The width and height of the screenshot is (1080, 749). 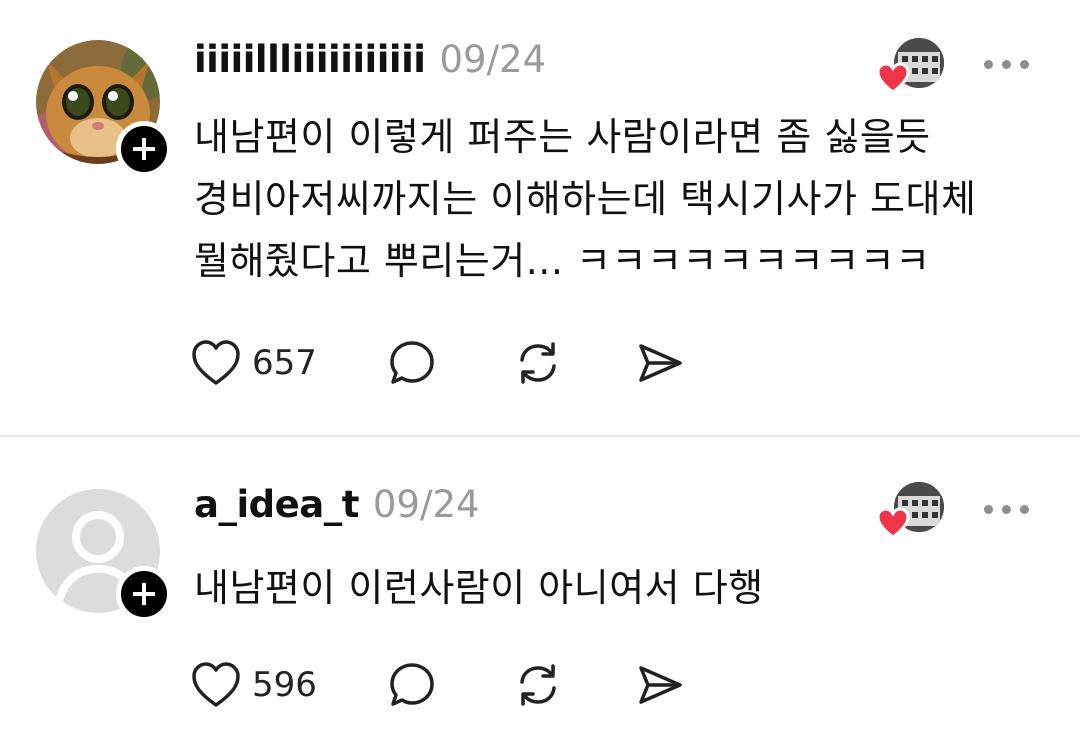 What do you see at coordinates (437, 363) in the screenshot?
I see `action-bar: 657` at bounding box center [437, 363].